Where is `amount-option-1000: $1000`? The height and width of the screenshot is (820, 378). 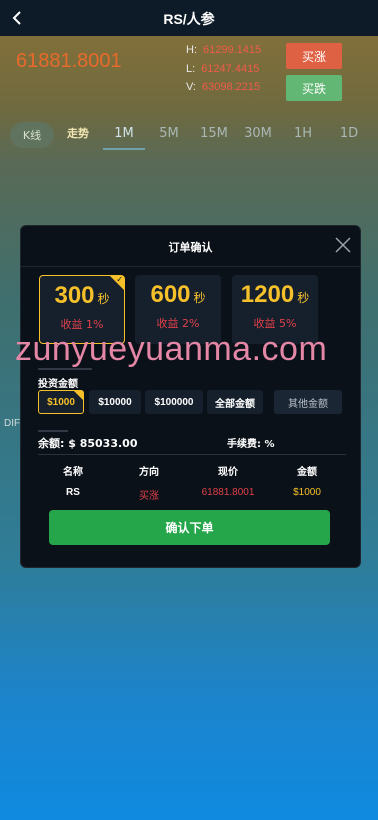 amount-option-1000: $1000 is located at coordinates (61, 402).